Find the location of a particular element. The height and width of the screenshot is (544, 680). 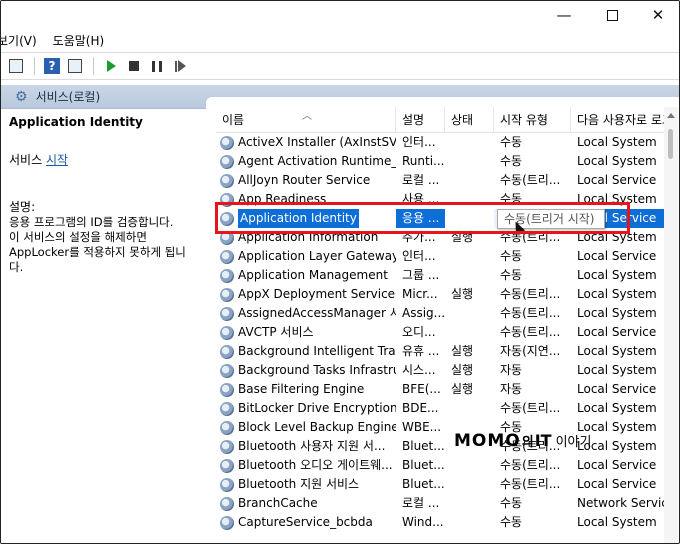

column-name: 이름 ︿ is located at coordinates (306, 120).